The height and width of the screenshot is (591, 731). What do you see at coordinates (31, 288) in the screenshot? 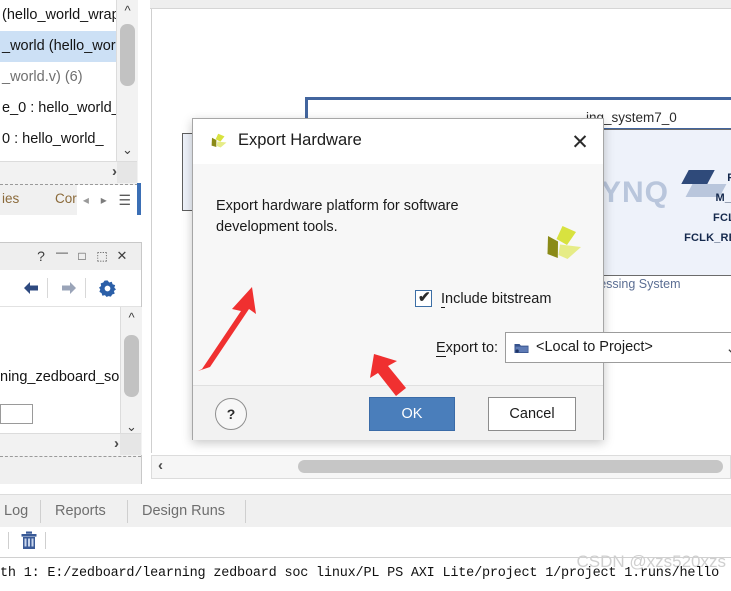
I see `arrow-left-icon` at bounding box center [31, 288].